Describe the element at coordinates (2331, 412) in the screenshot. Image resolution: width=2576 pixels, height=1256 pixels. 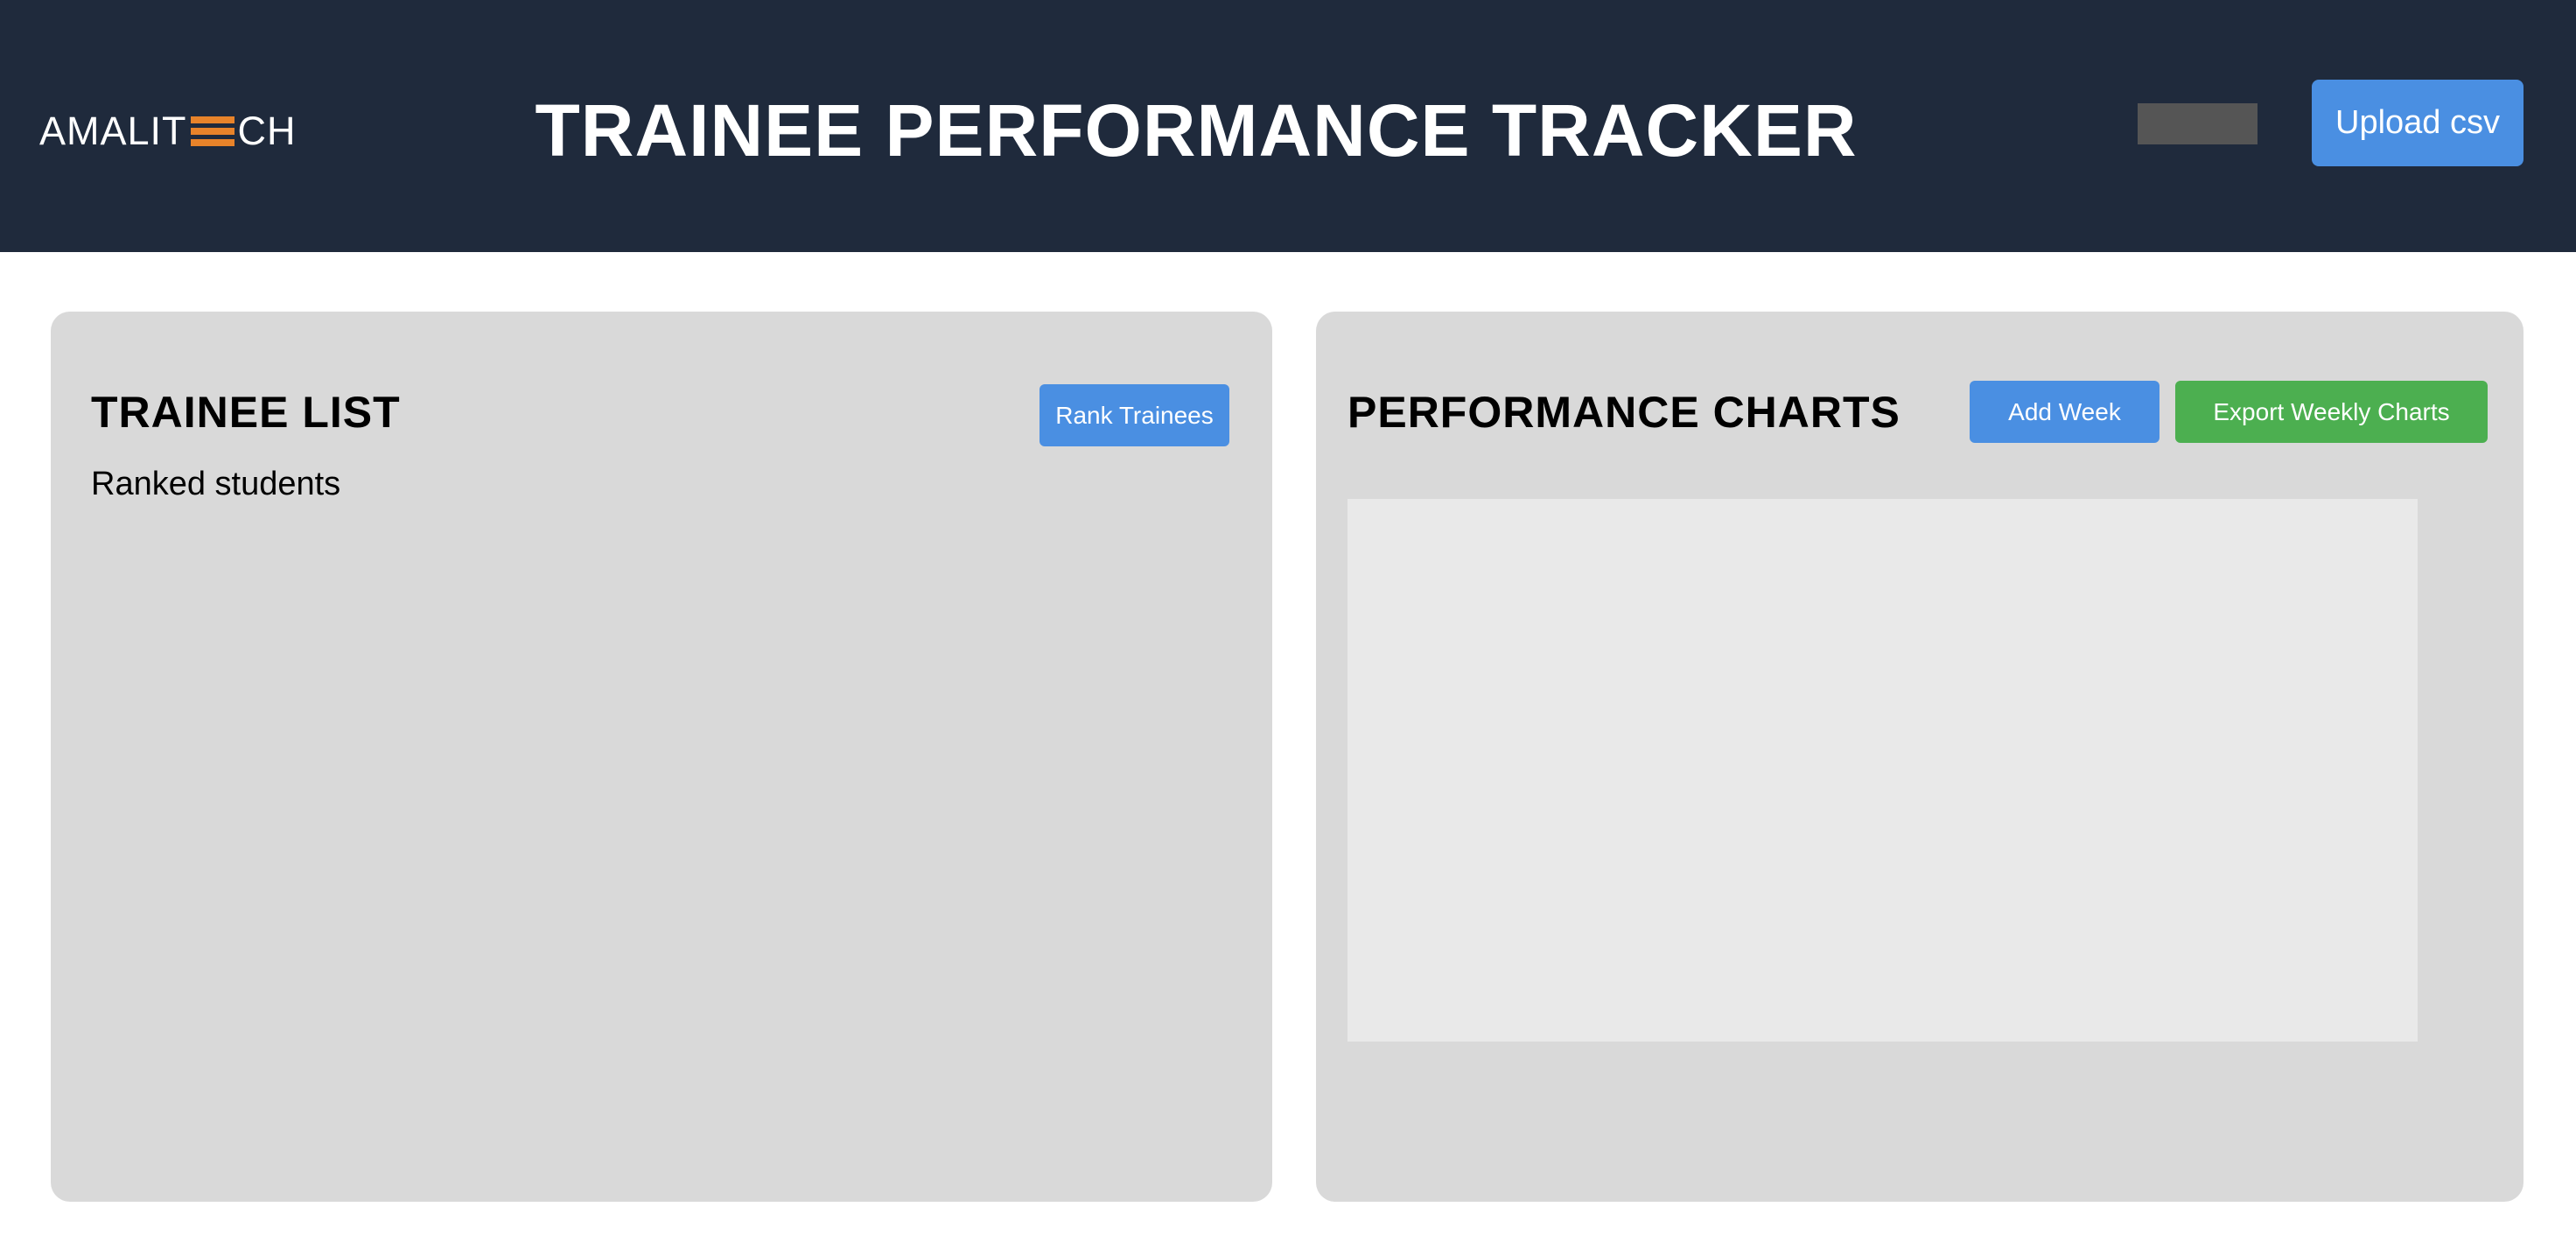
I see `export-weekly-charts-button: Export Weekly Charts` at that location.